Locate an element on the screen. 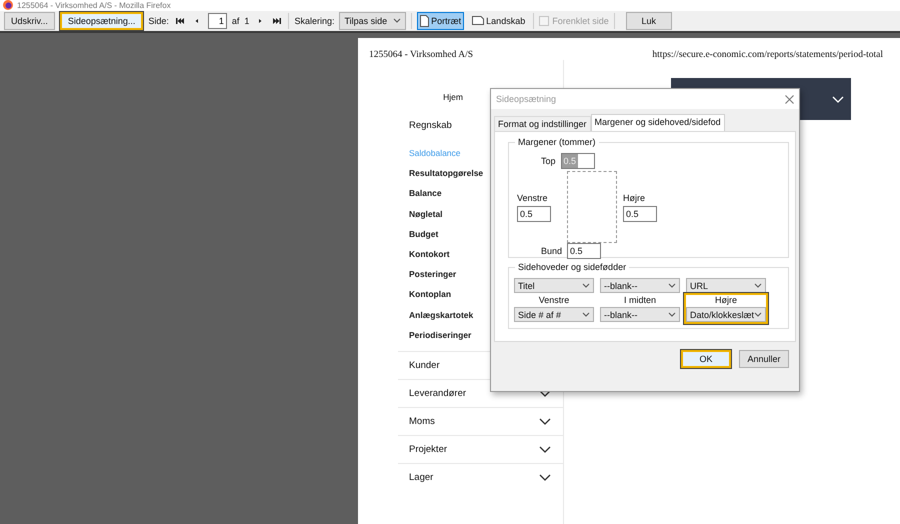  header-dropdown: URL is located at coordinates (726, 285).